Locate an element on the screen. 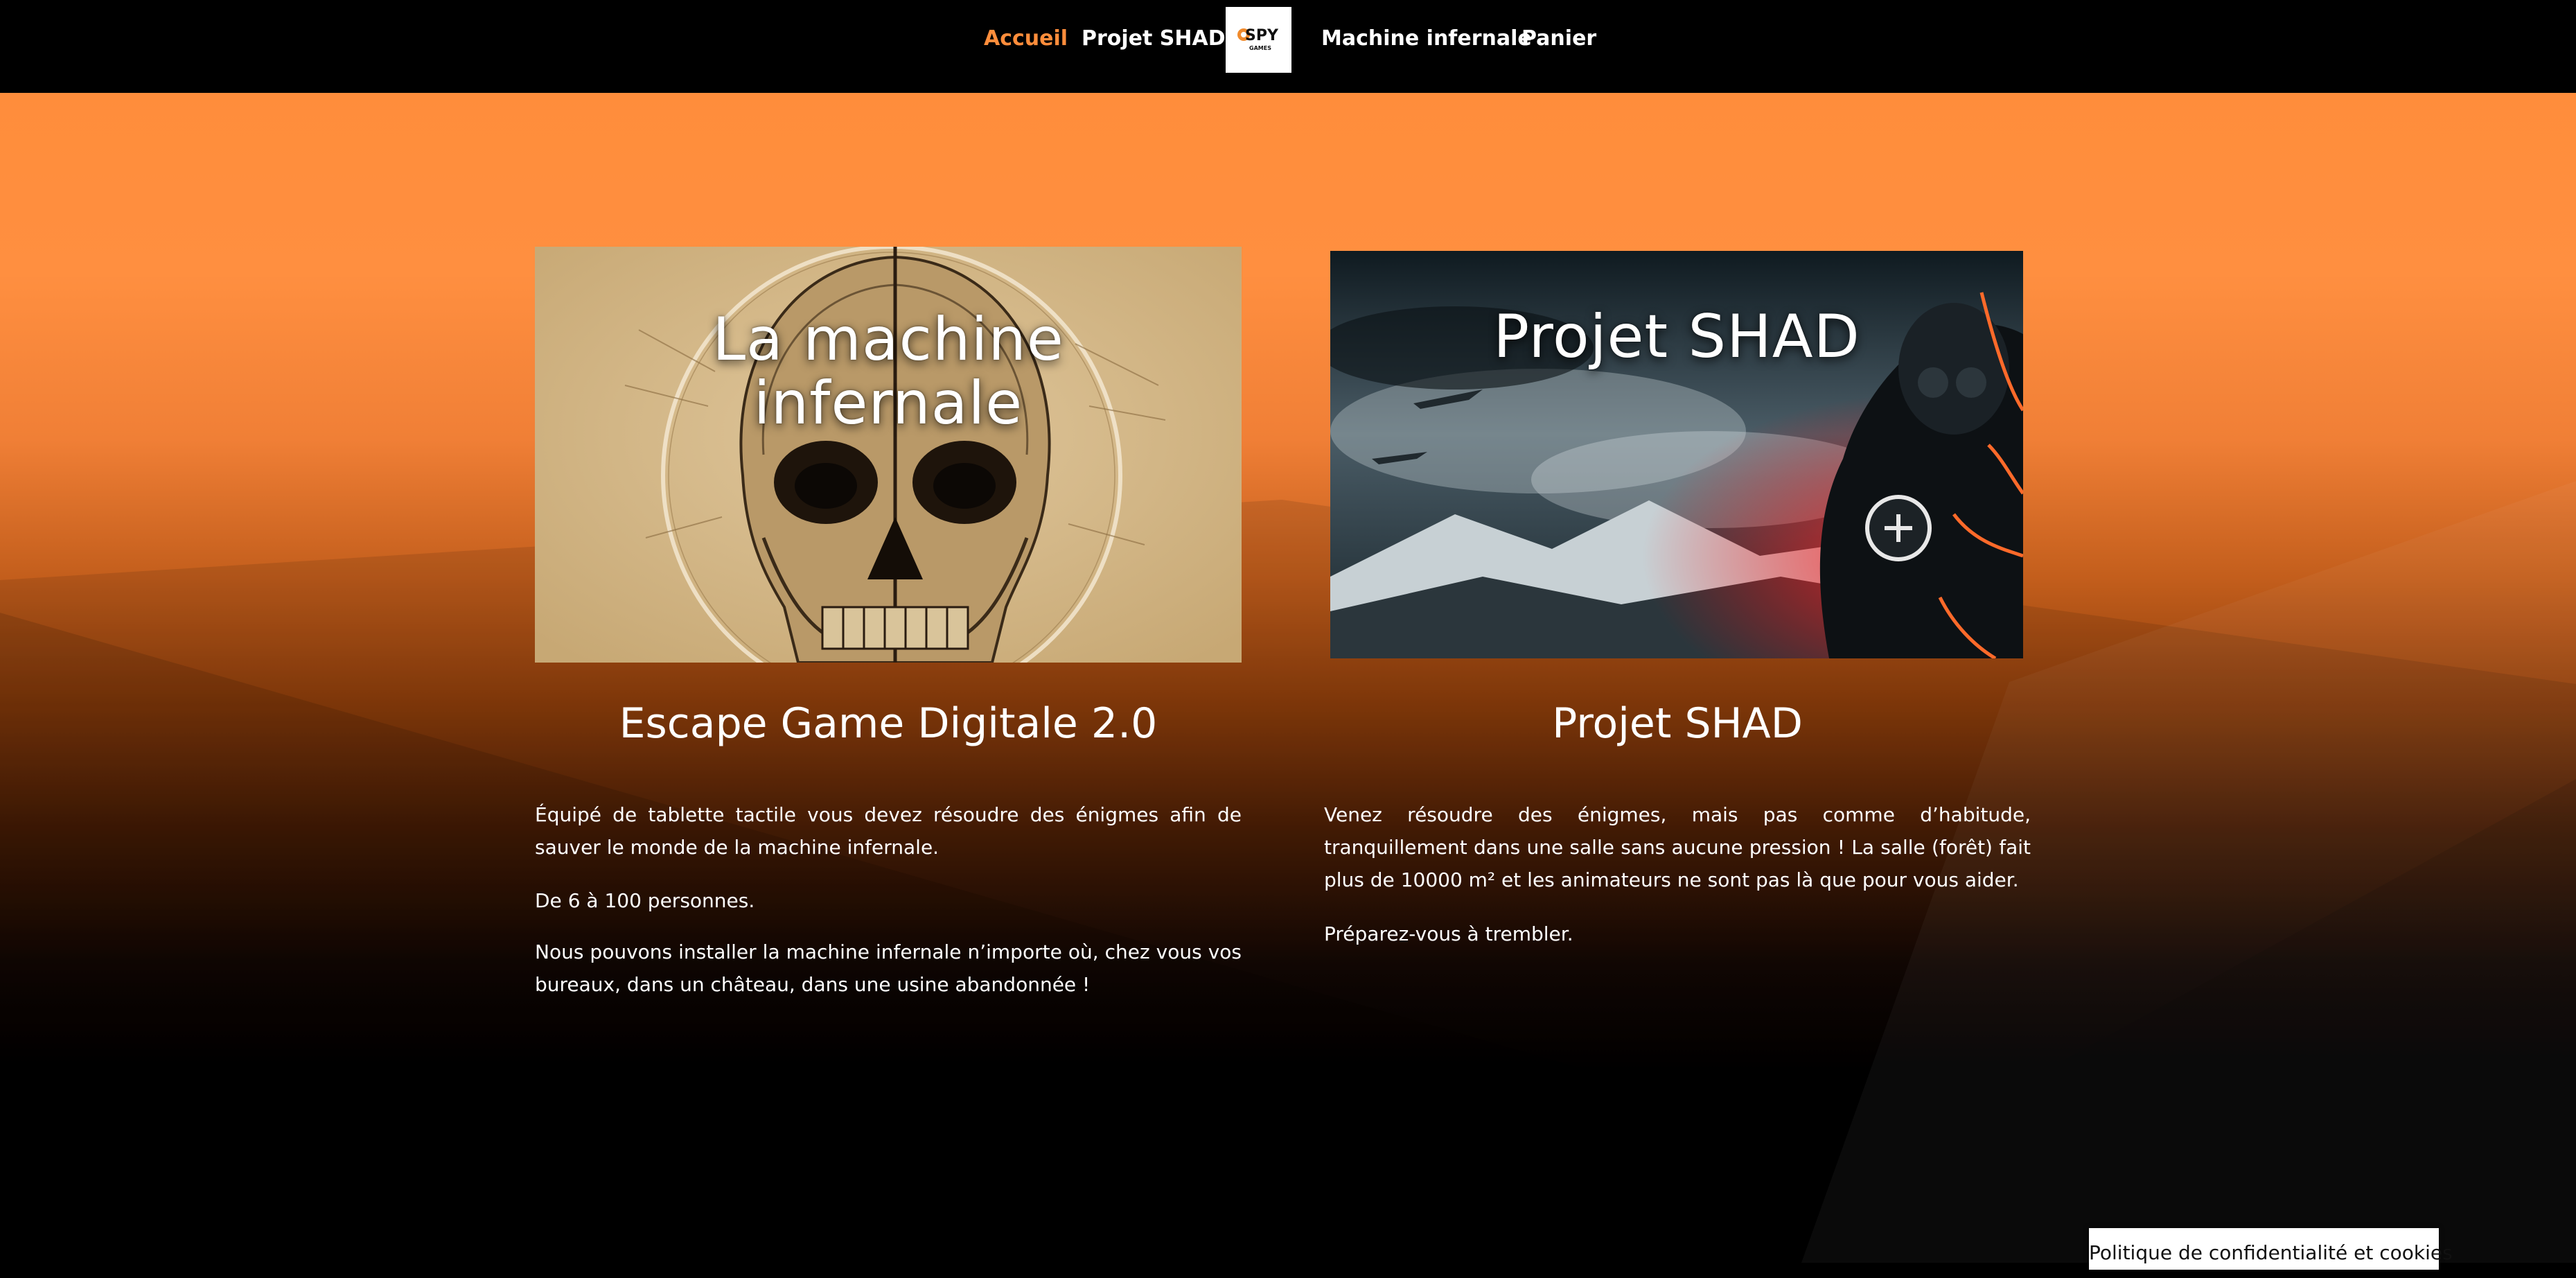 The height and width of the screenshot is (1278, 2576). logo-text-top: SPY is located at coordinates (1262, 35).